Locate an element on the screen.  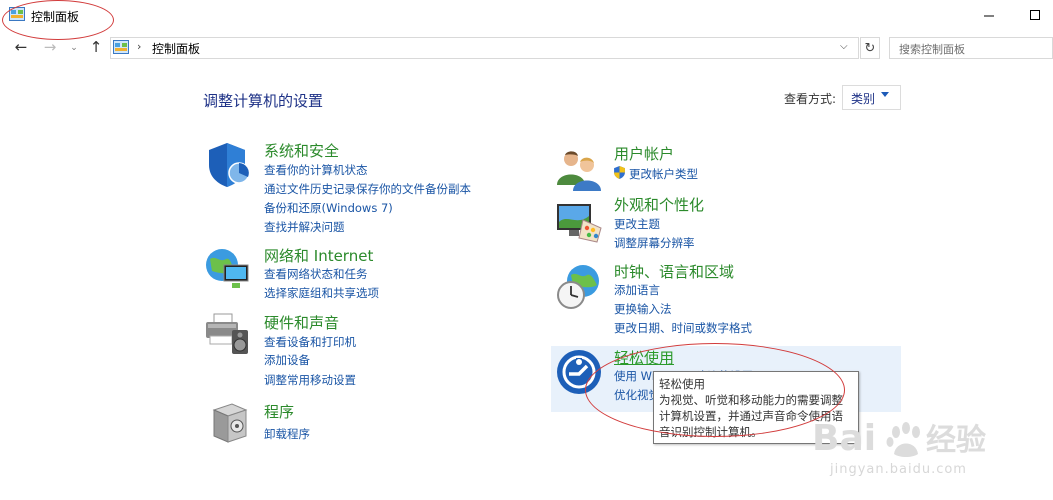
category-title: 程序 is located at coordinates (279, 411).